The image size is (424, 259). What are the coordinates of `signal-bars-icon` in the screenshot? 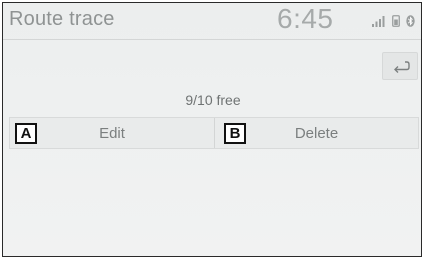 It's located at (378, 21).